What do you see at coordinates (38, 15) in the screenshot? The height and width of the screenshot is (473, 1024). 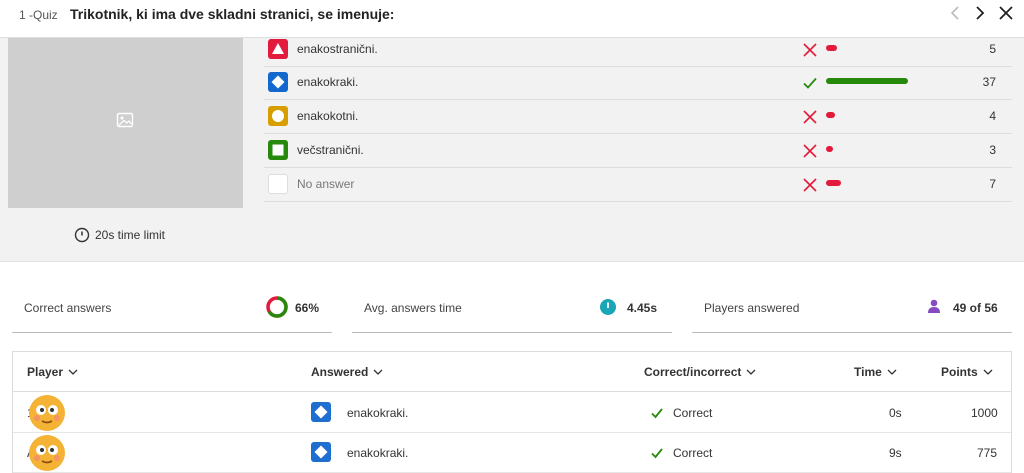 I see `quiz-tag: 1 -Quiz` at bounding box center [38, 15].